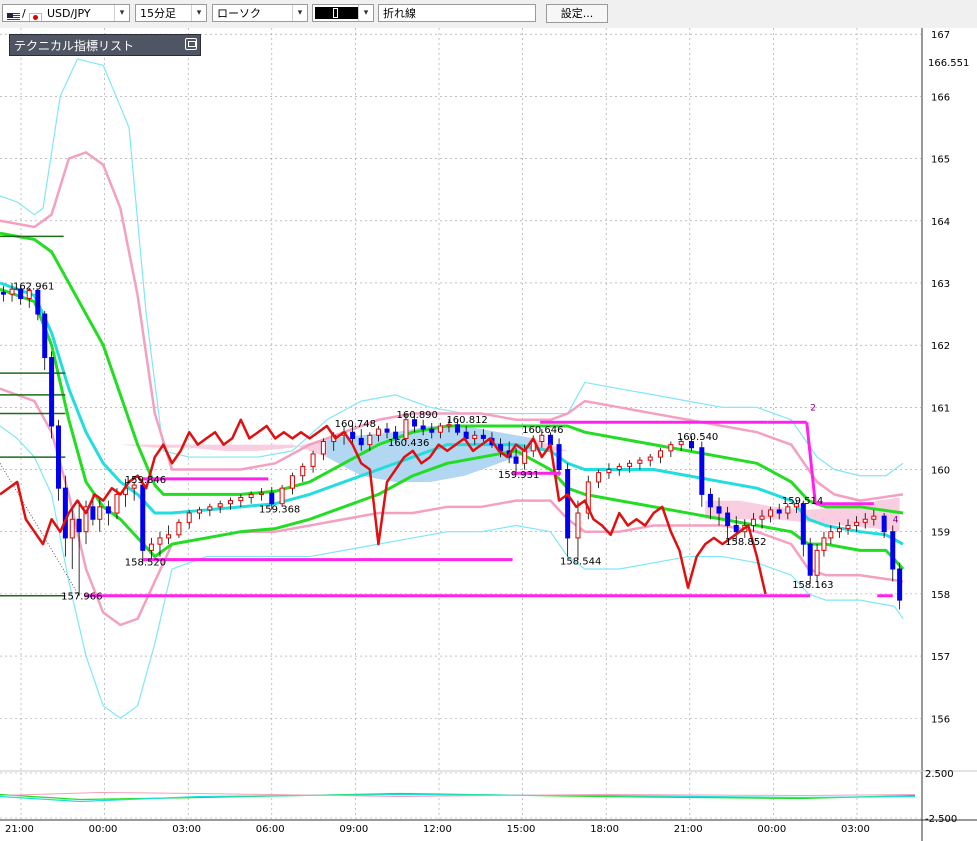  Describe the element at coordinates (353, 829) in the screenshot. I see `x-tick-label: 09:00` at that location.